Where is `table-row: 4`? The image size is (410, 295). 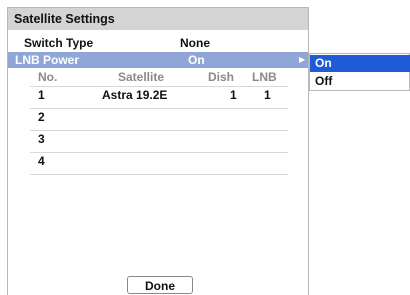 table-row: 4 is located at coordinates (159, 160).